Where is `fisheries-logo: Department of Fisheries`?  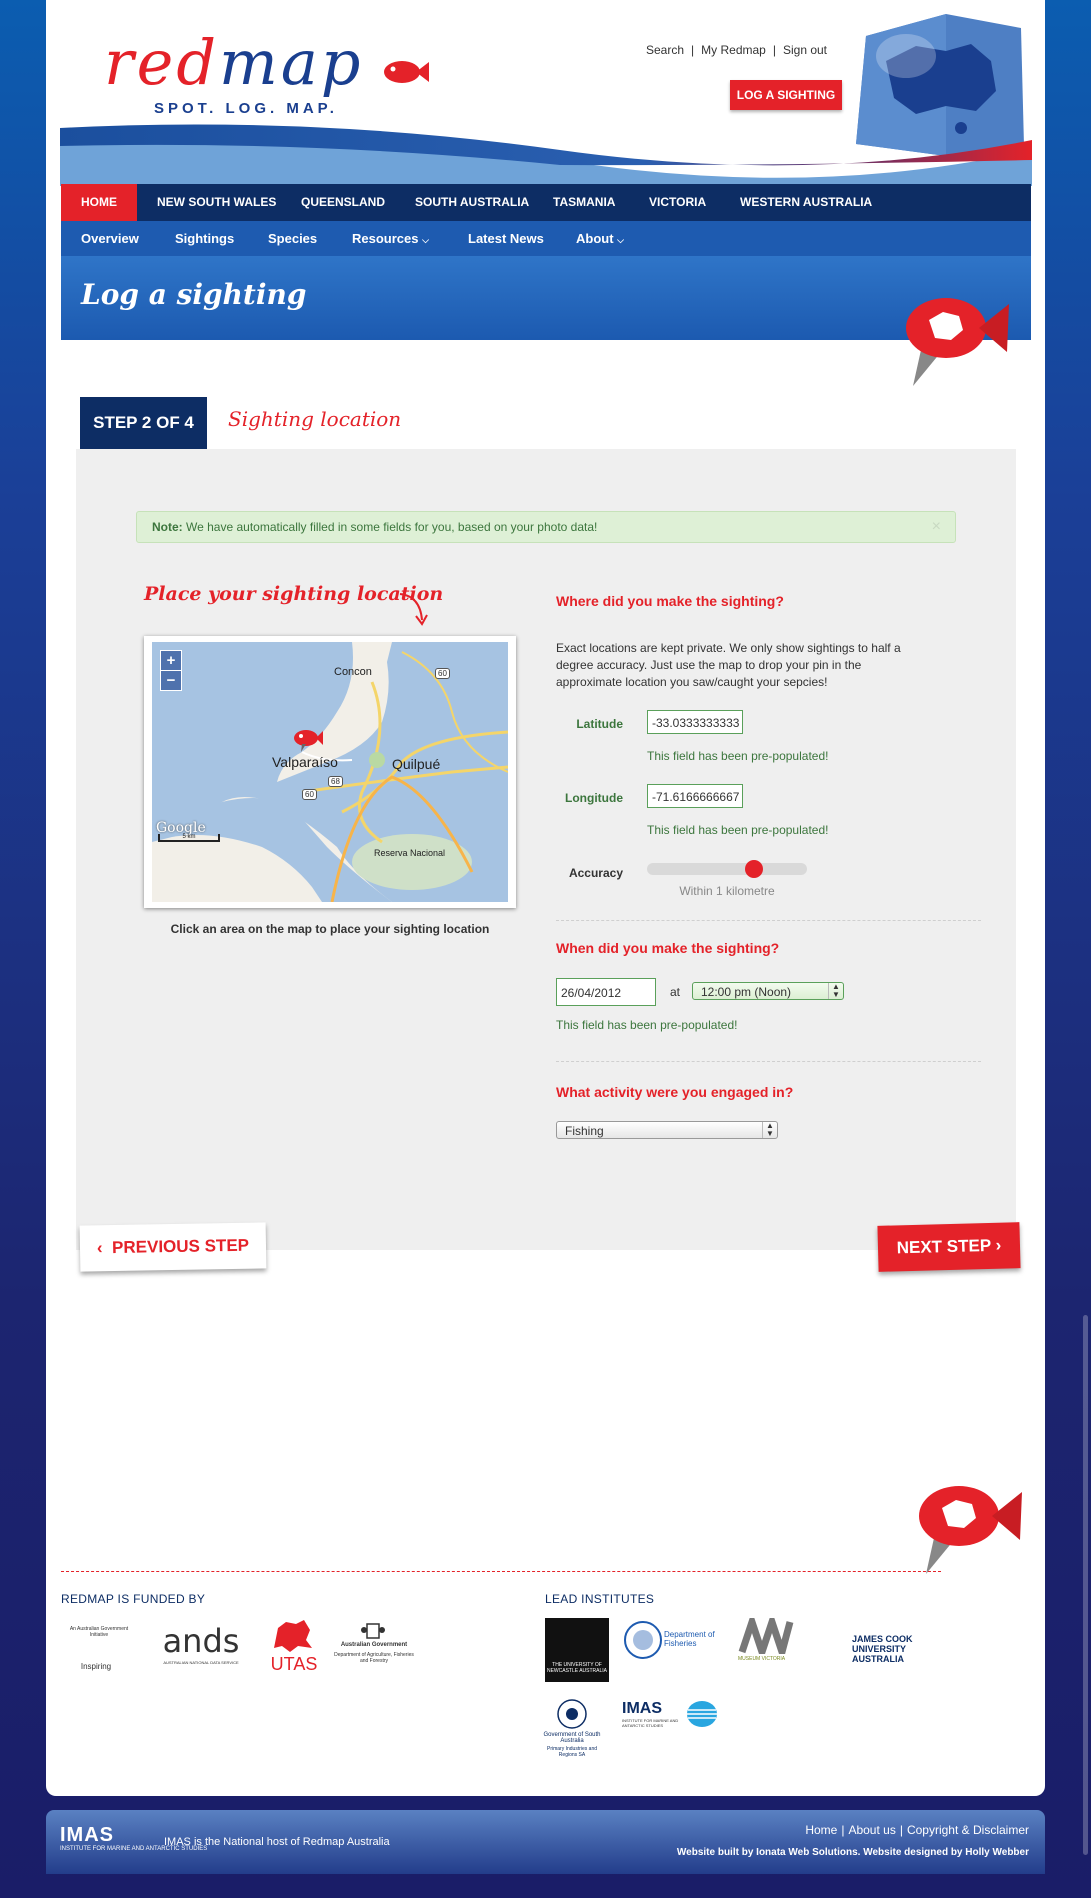 fisheries-logo: Department of Fisheries is located at coordinates (696, 1639).